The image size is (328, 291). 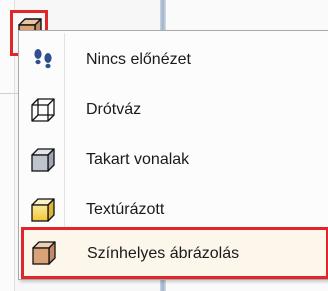 What do you see at coordinates (163, 253) in the screenshot?
I see `menu-item-label: Színhelyes ábrázolás` at bounding box center [163, 253].